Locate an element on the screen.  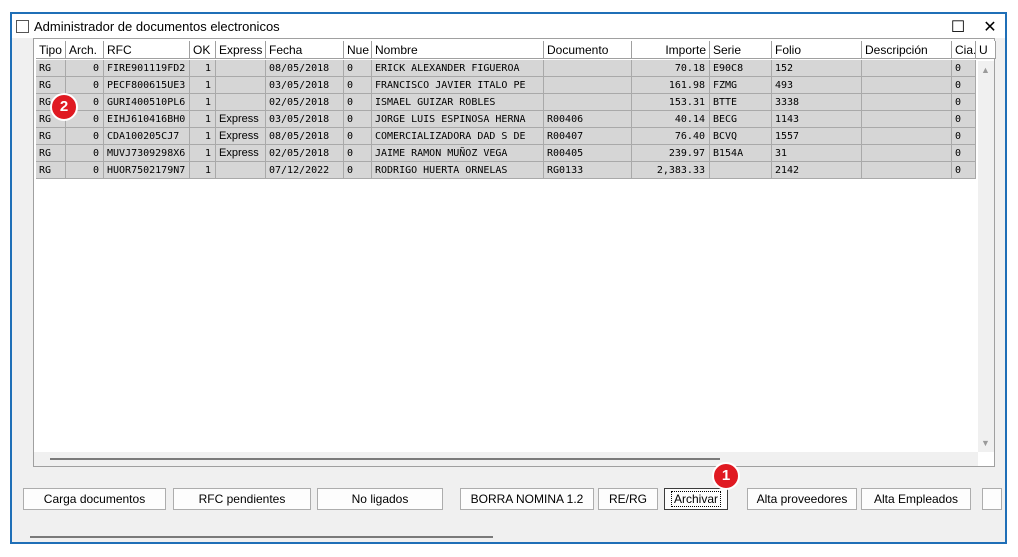
table-cell: GURI400510PL6 is located at coordinates (147, 102).